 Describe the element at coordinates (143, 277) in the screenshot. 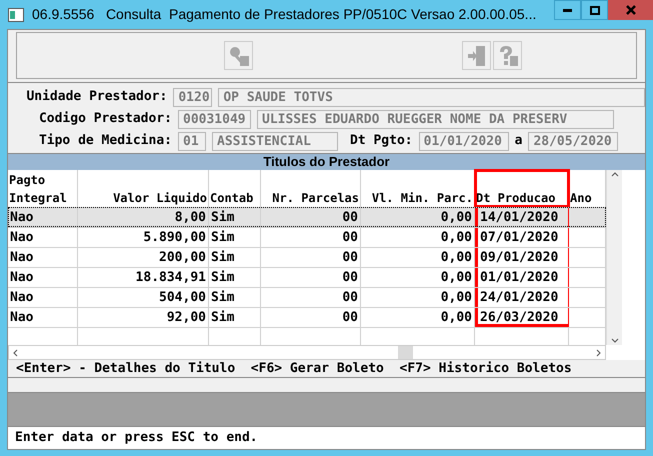

I see `table-cell: 18.834,91` at that location.